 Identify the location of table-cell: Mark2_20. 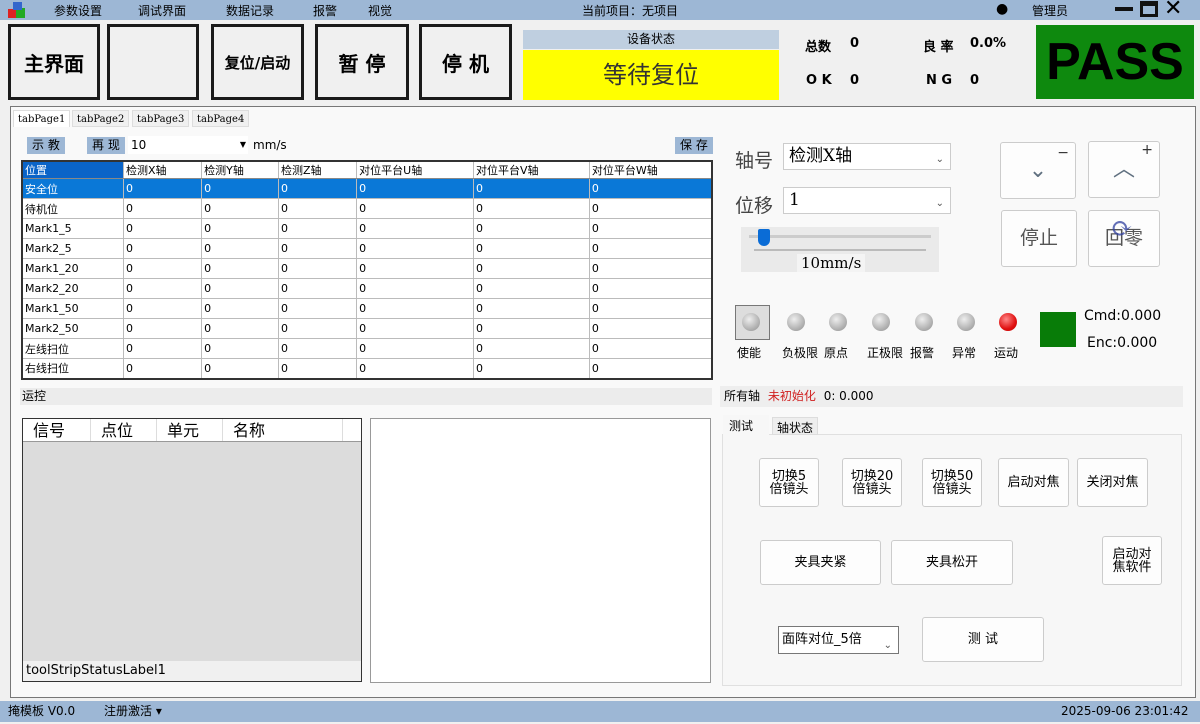
(72, 288).